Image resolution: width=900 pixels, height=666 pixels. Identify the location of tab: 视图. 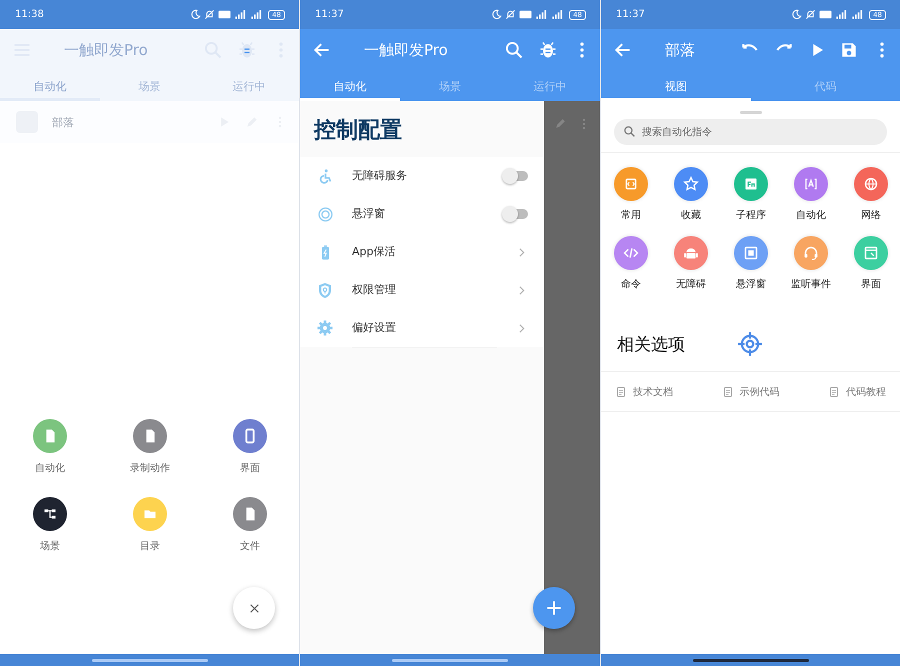
(675, 86).